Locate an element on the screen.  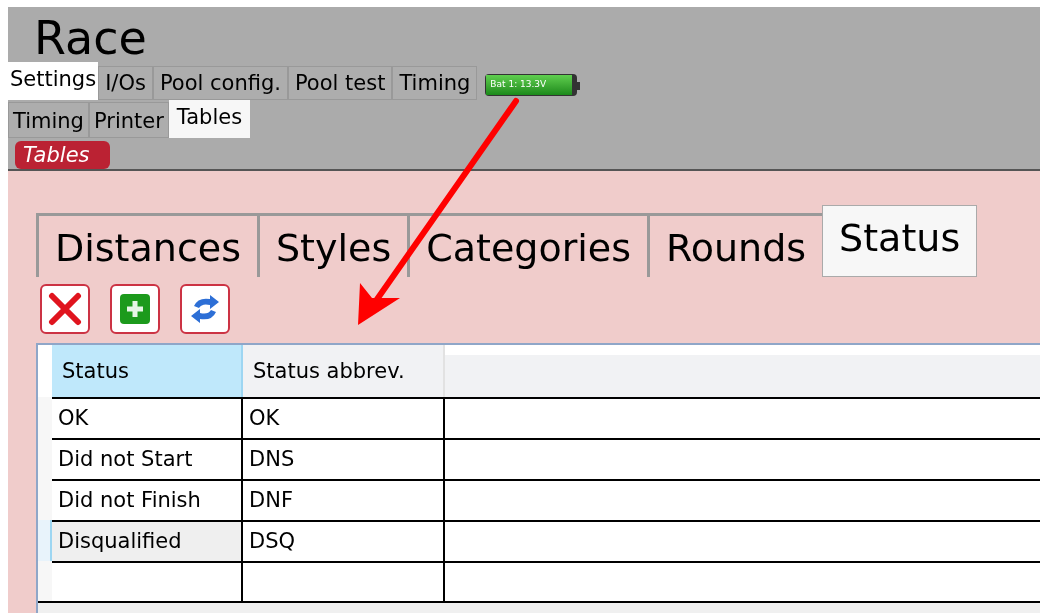
table-cell: Disqualified is located at coordinates (147, 540).